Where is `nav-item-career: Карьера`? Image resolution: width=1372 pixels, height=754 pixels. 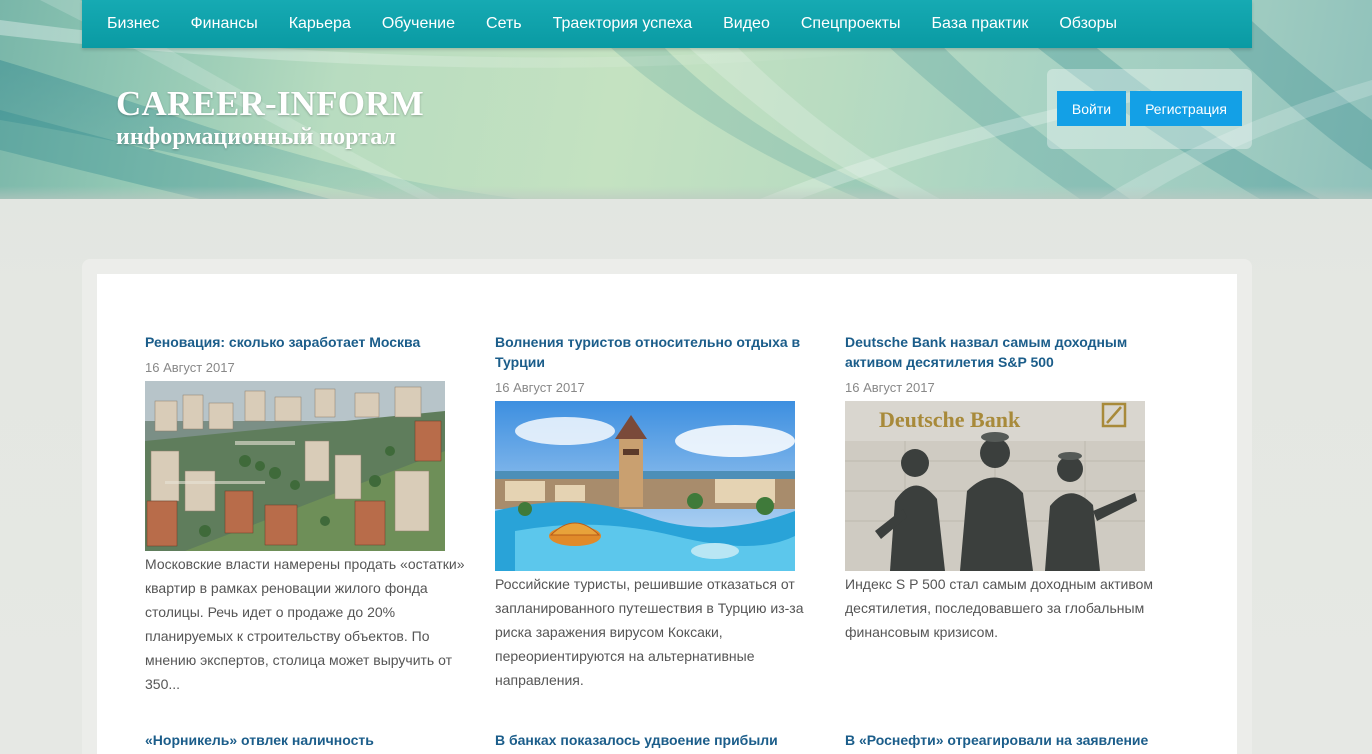 nav-item-career: Карьера is located at coordinates (319, 24).